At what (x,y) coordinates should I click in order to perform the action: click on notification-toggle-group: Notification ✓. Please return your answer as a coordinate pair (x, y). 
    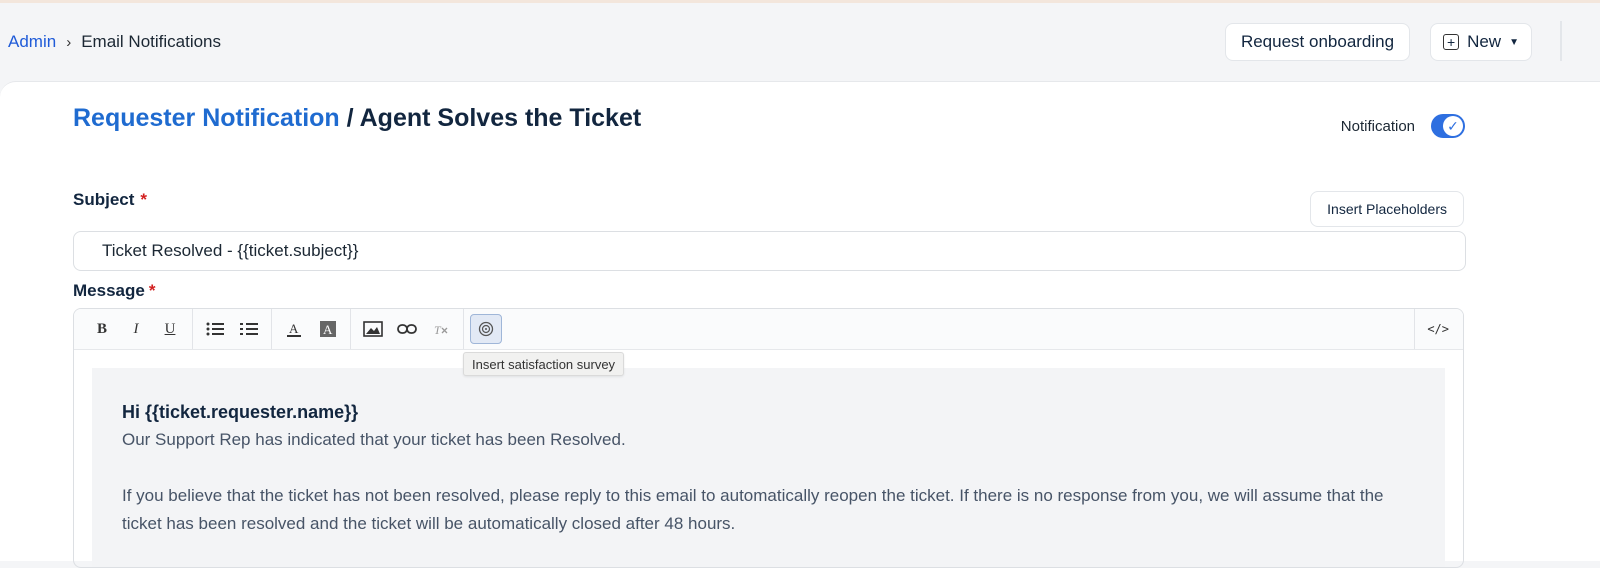
    Looking at the image, I should click on (1403, 126).